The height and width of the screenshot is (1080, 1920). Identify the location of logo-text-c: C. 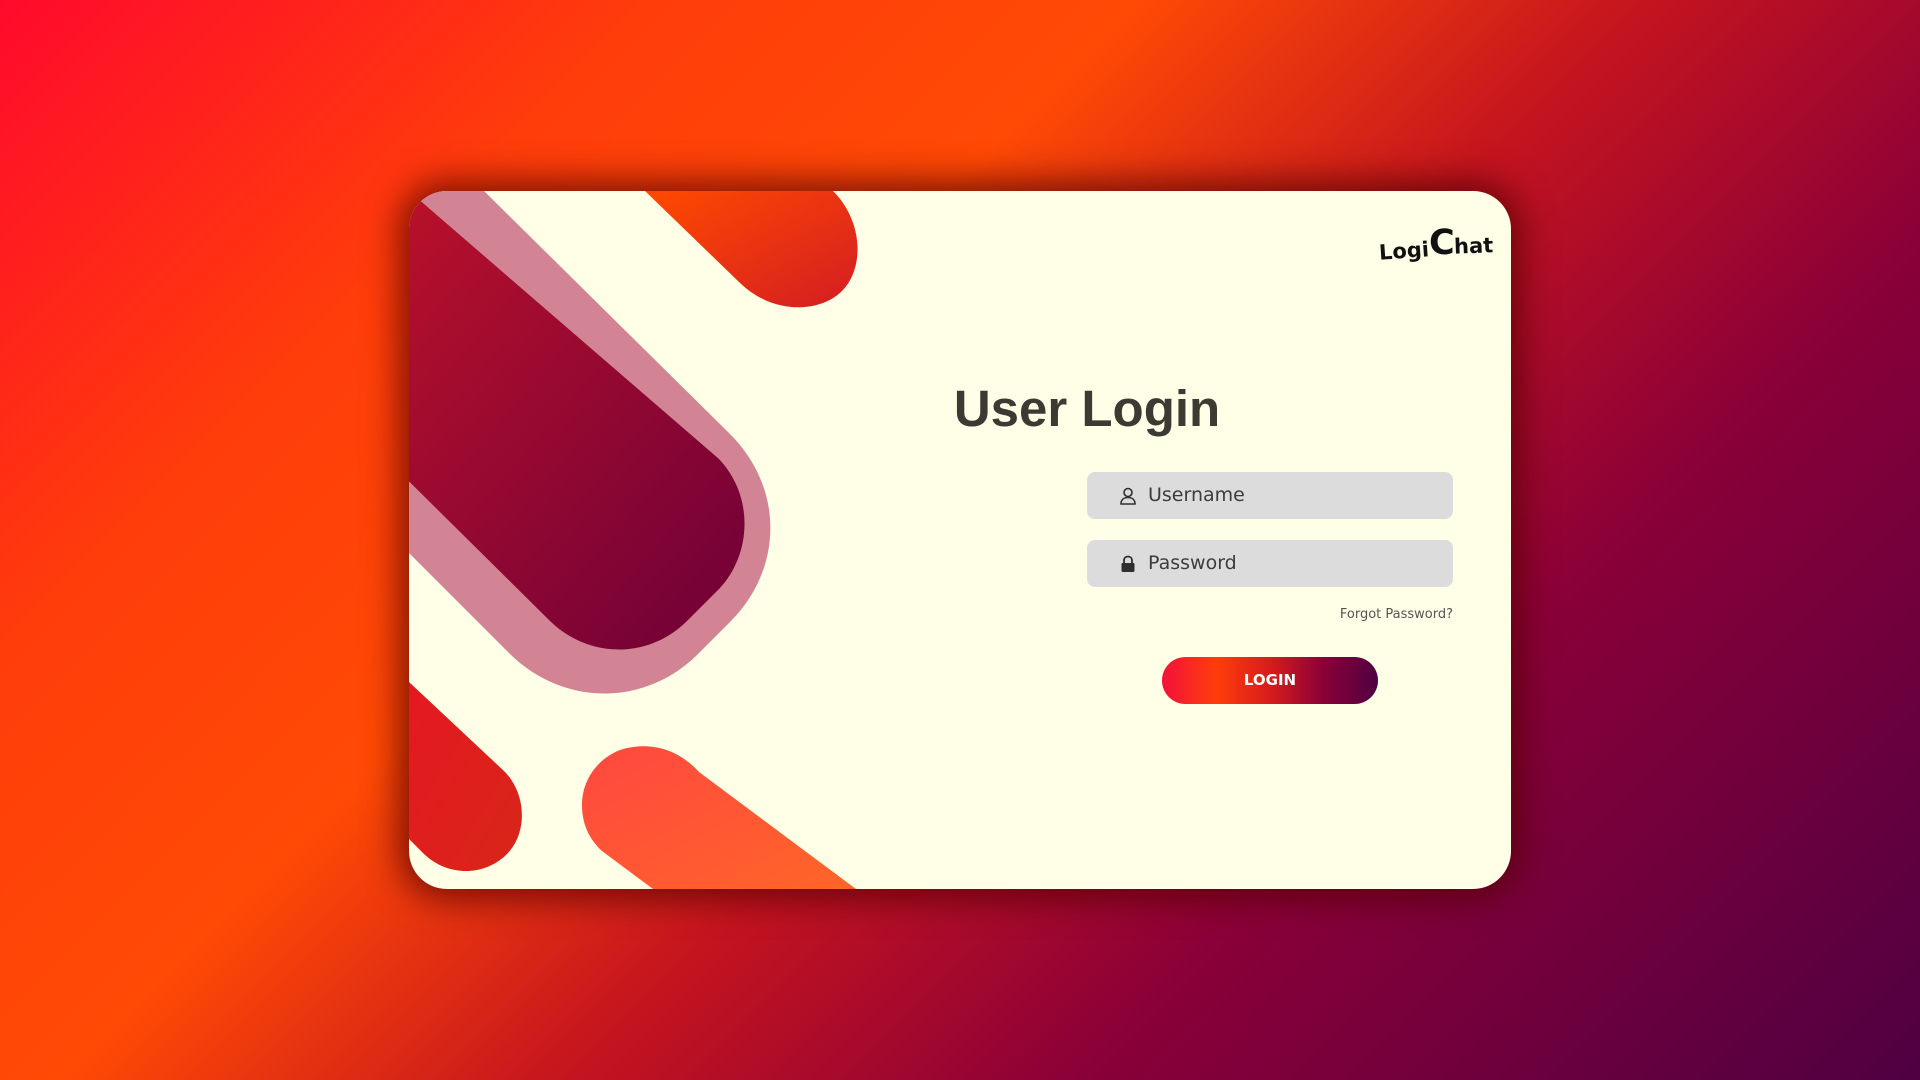
(1442, 243).